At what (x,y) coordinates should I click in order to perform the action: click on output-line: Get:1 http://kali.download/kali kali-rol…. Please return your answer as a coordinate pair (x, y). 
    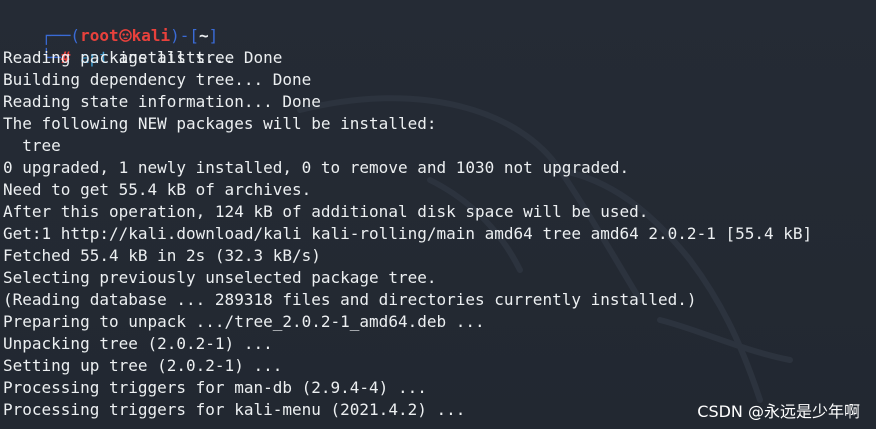
    Looking at the image, I should click on (408, 233).